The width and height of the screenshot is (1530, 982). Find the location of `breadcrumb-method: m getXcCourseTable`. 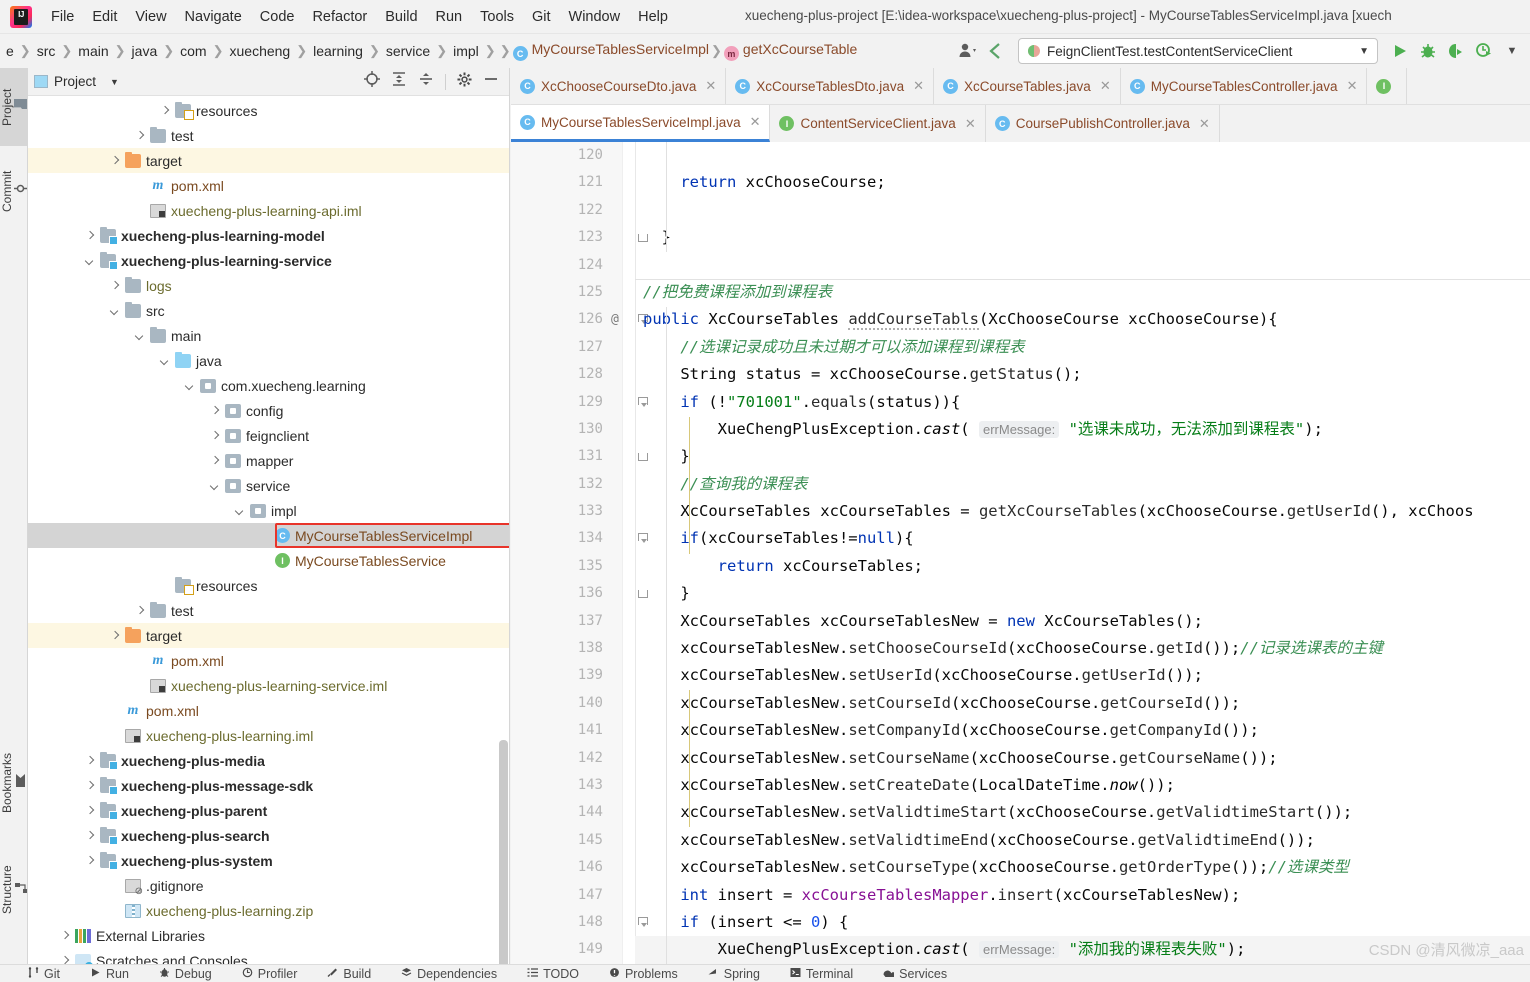

breadcrumb-method: m getXcCourseTable is located at coordinates (790, 51).